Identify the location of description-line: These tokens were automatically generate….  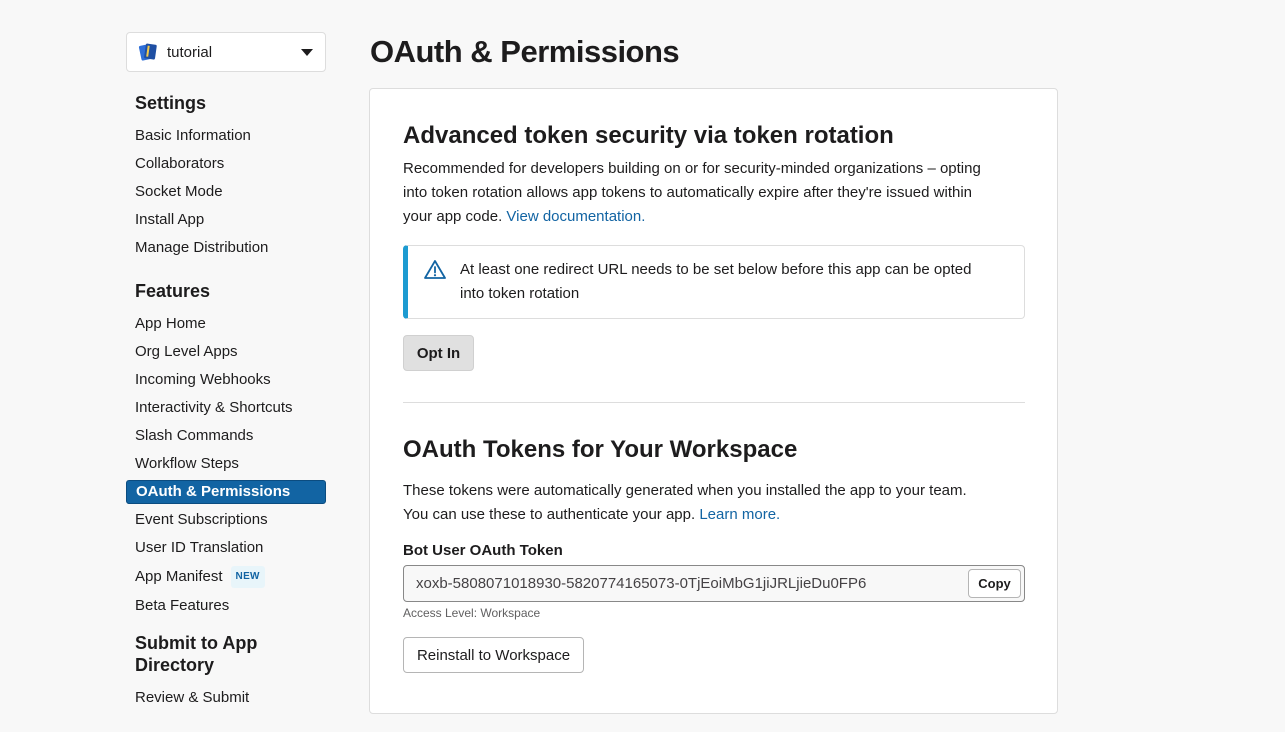
(685, 490).